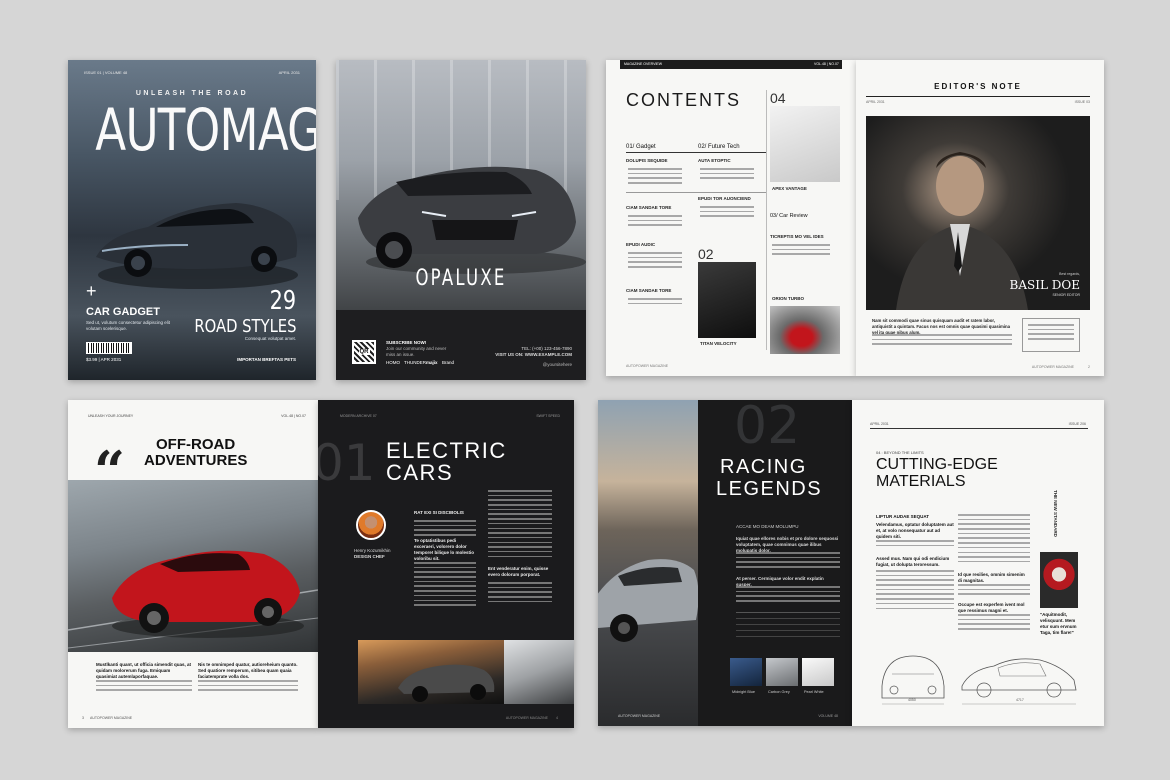  Describe the element at coordinates (111, 718) in the screenshot. I see `offroad-footer: AUTOPOWER MAGAZINE` at that location.